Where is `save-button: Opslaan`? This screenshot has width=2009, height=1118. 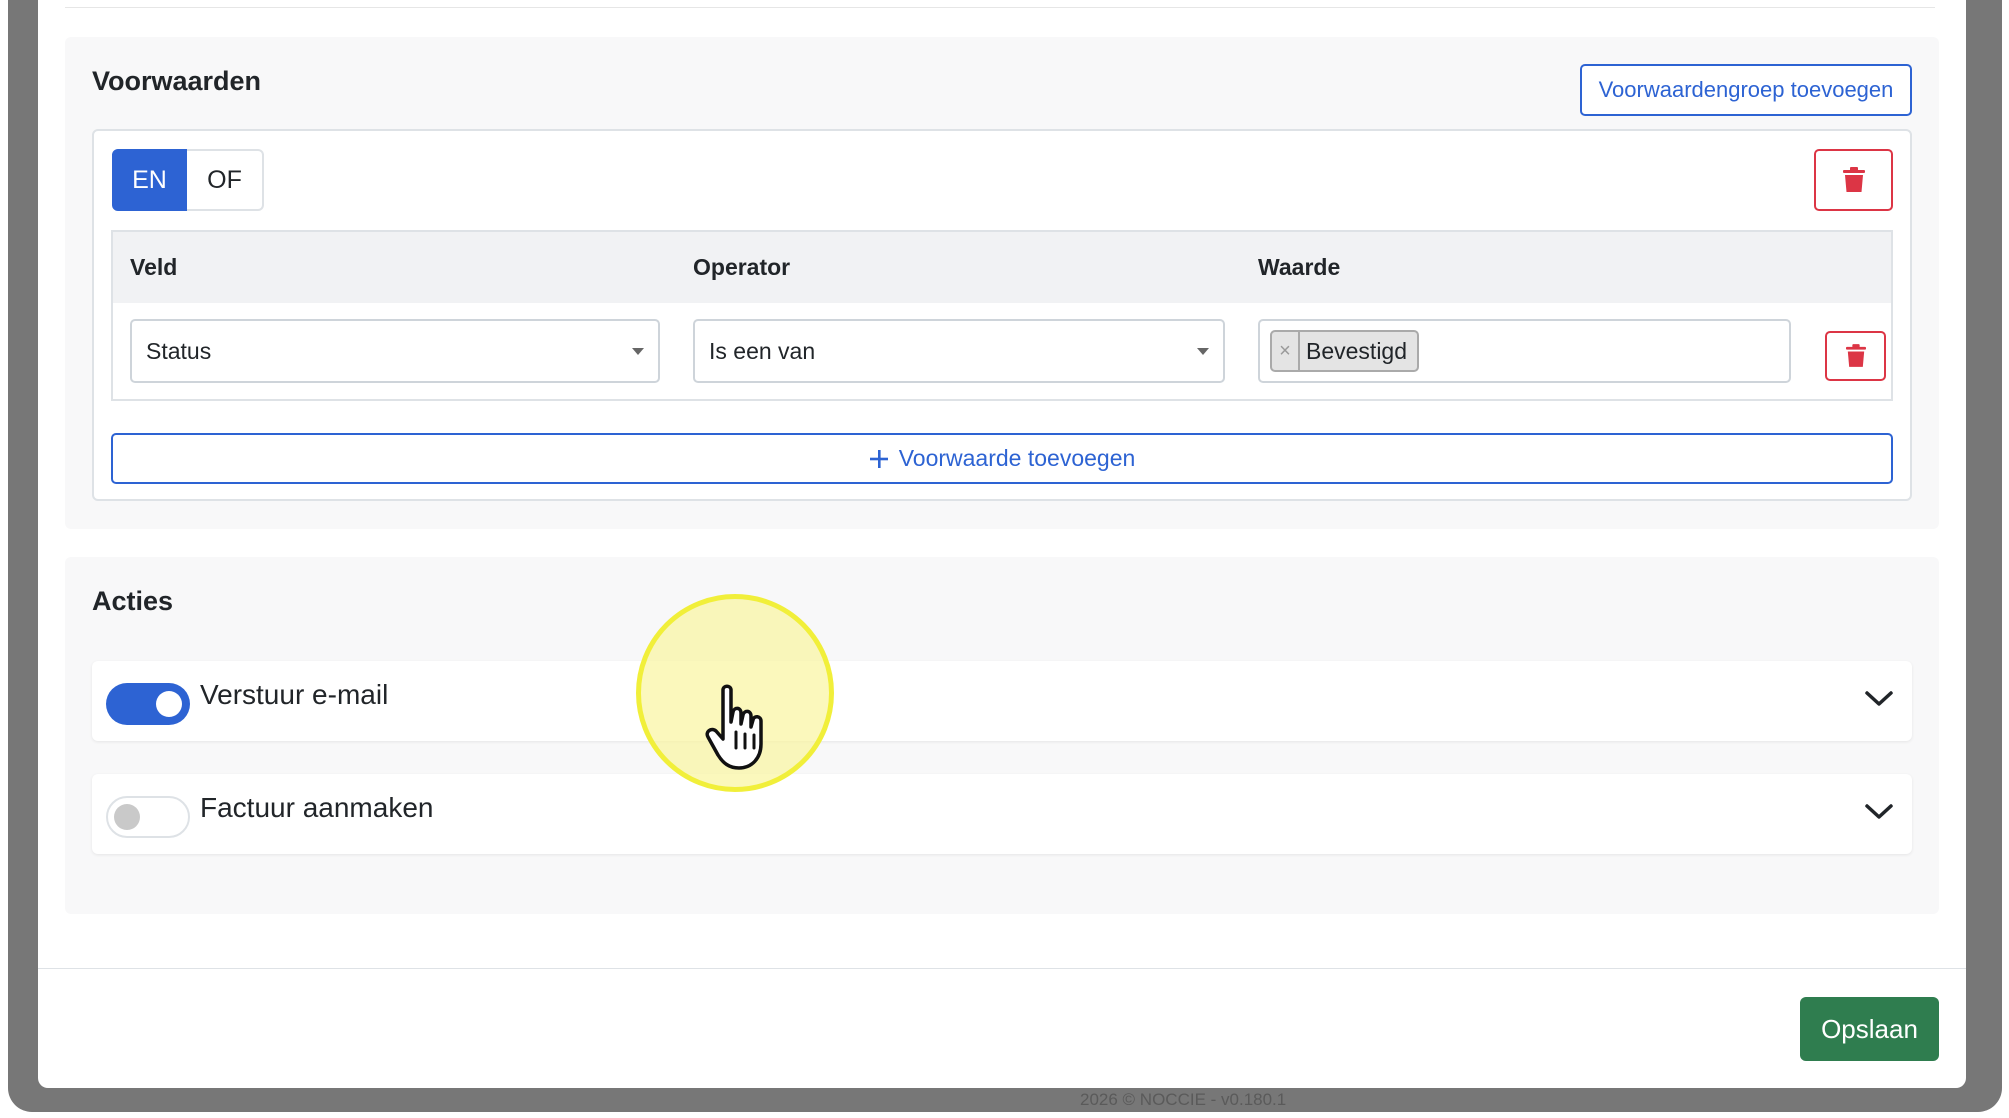
save-button: Opslaan is located at coordinates (1869, 1029).